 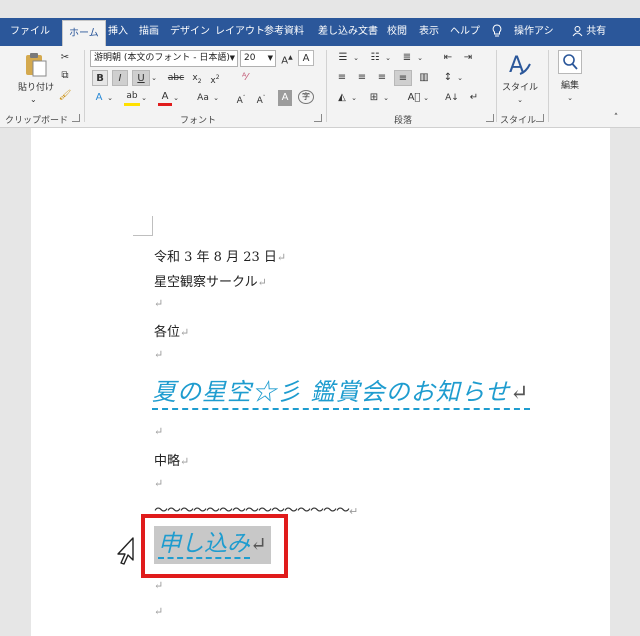 What do you see at coordinates (285, 98) in the screenshot?
I see `character-shading-icon: A` at bounding box center [285, 98].